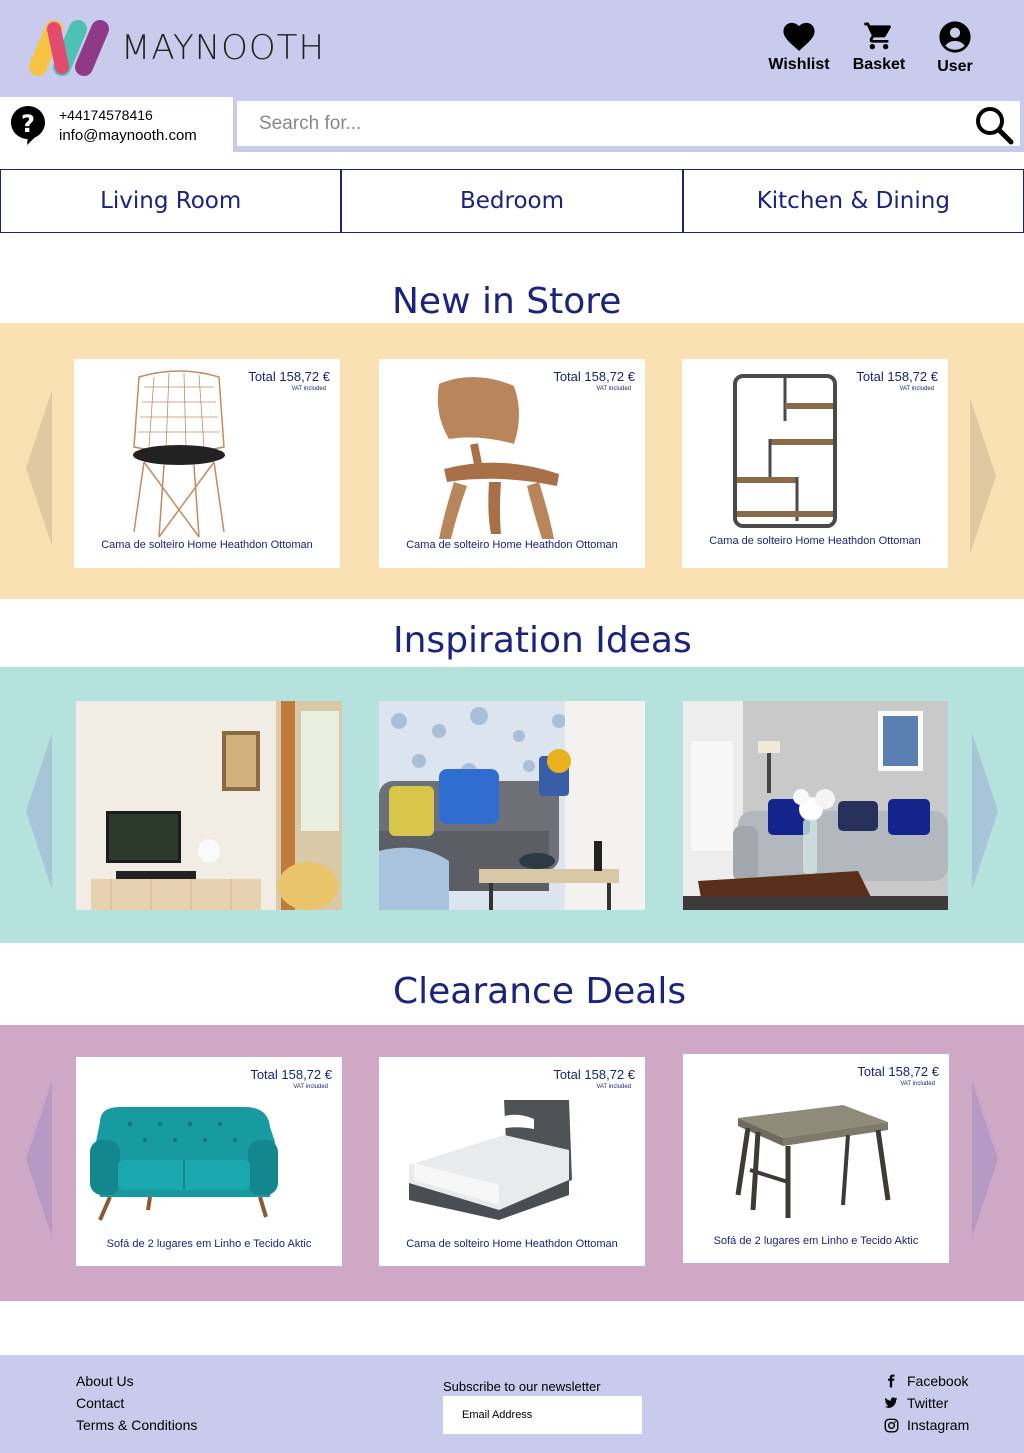 The image size is (1024, 1453). What do you see at coordinates (938, 1381) in the screenshot?
I see `facebook-label: Facebook` at bounding box center [938, 1381].